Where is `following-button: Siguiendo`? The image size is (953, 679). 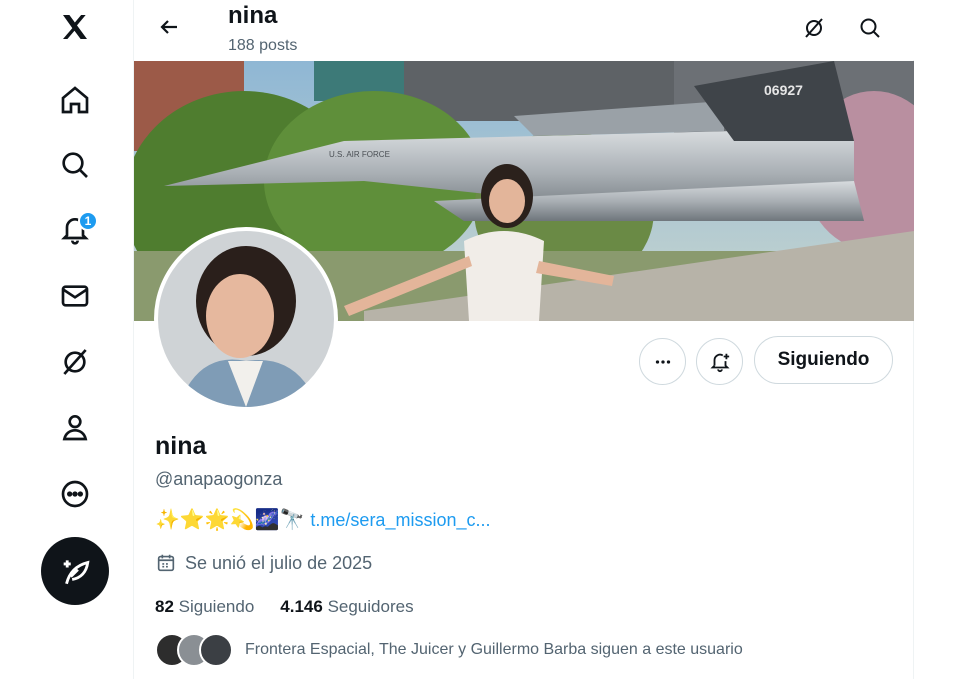 following-button: Siguiendo is located at coordinates (823, 360).